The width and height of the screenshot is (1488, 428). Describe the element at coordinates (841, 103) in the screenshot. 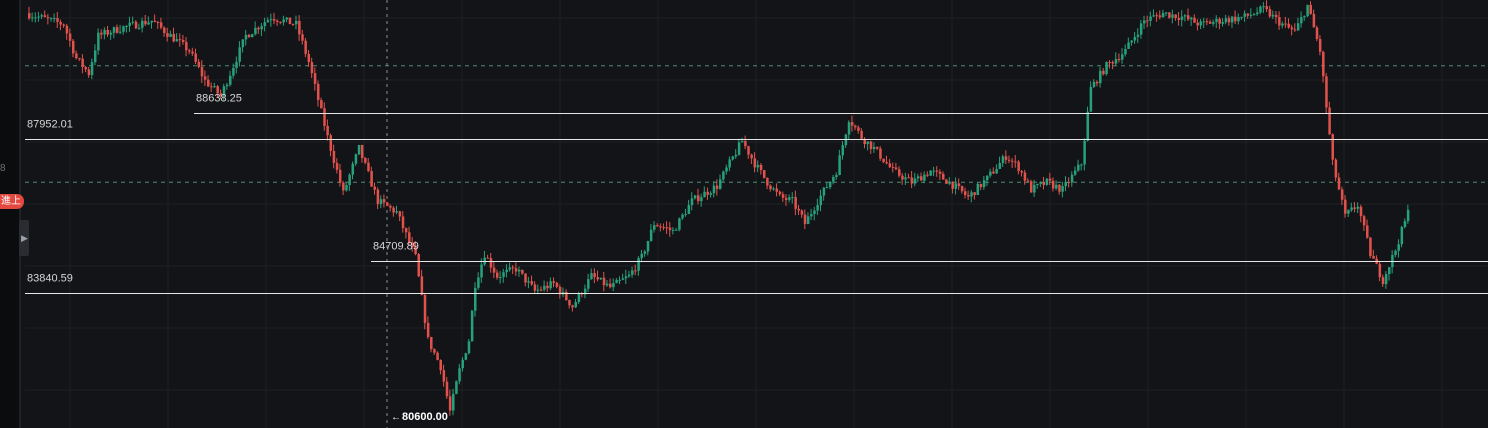

I see `price-level: 88638.25` at that location.